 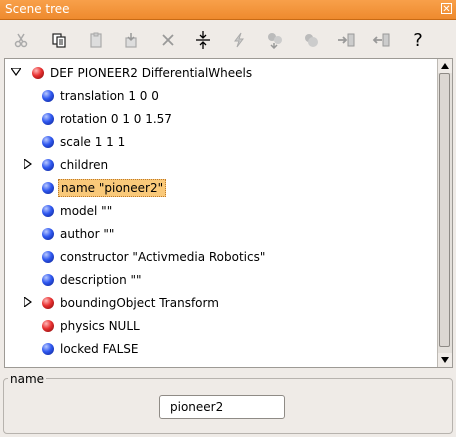 I want to click on scroll-down-button, so click(x=445, y=360).